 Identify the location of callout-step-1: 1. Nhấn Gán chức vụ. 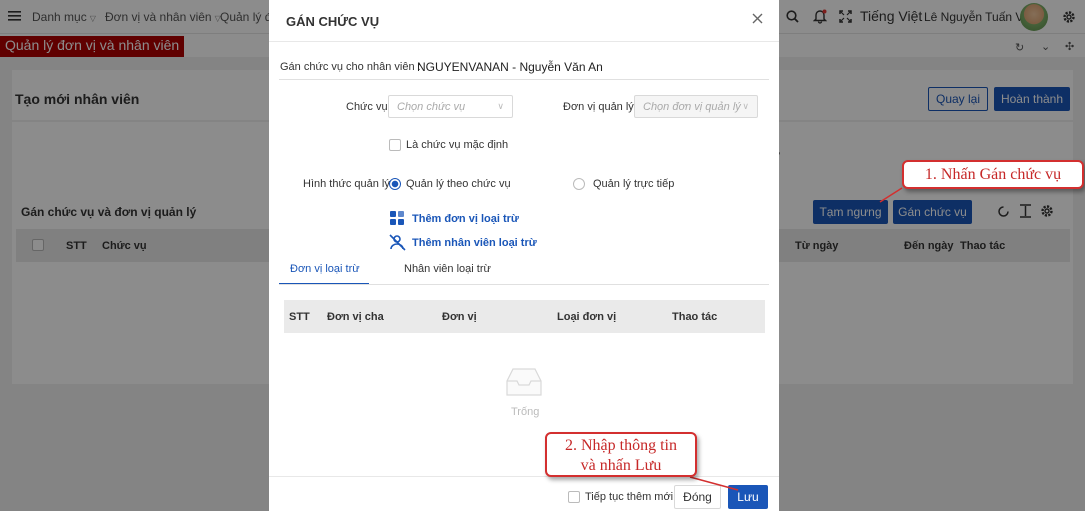
(993, 174).